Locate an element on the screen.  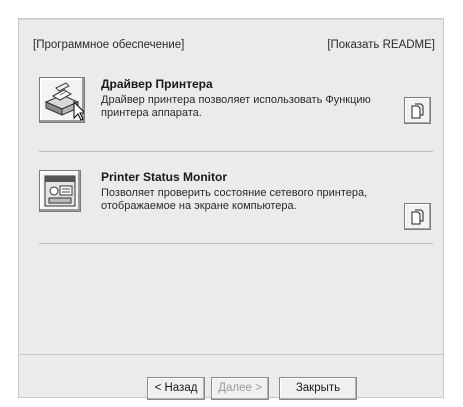
back-button: < Назад is located at coordinates (176, 388).